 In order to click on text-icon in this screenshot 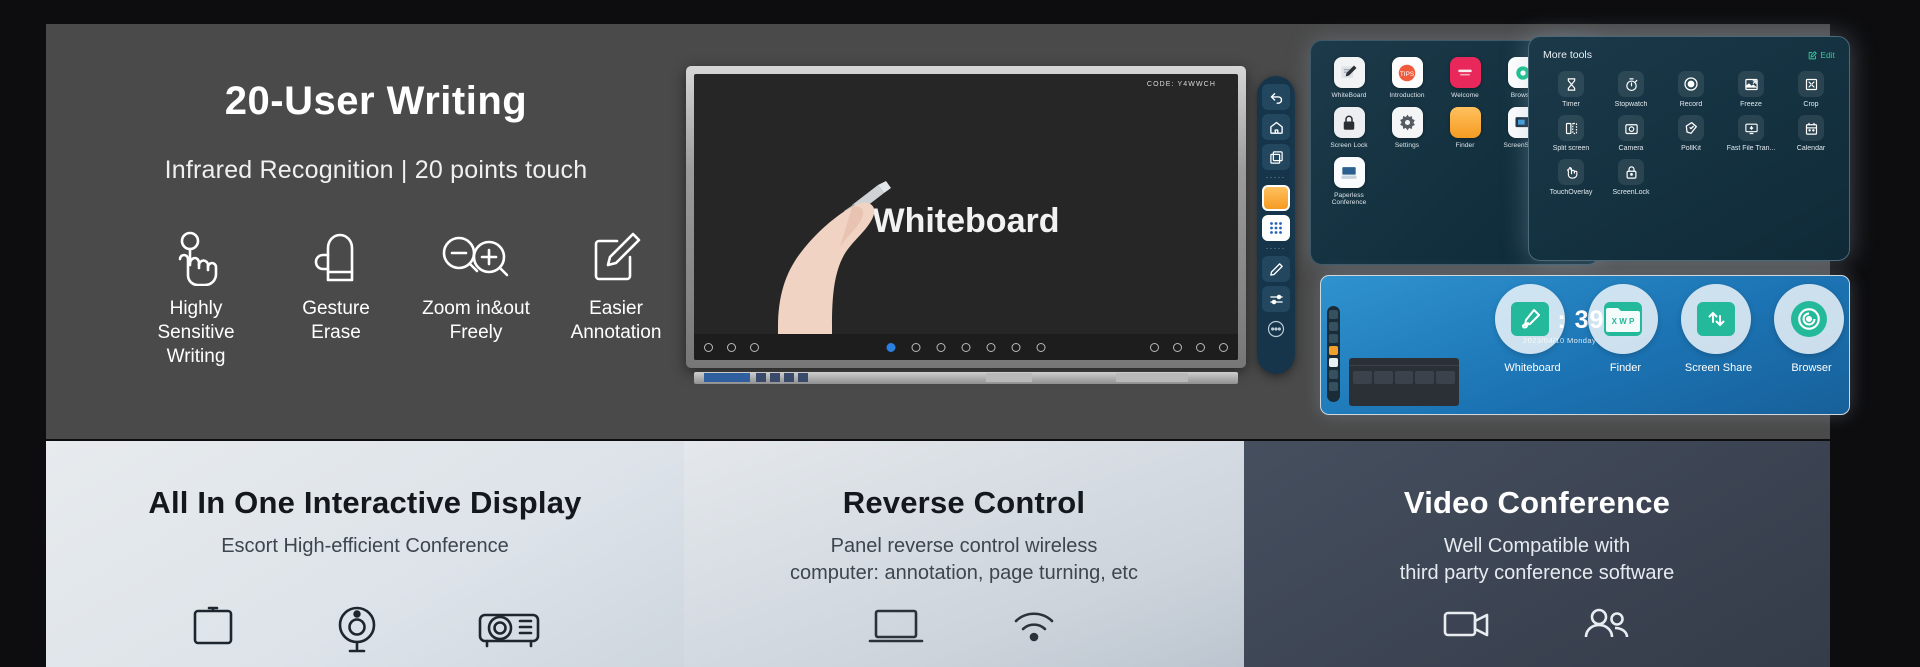, I will do `click(1041, 347)`.